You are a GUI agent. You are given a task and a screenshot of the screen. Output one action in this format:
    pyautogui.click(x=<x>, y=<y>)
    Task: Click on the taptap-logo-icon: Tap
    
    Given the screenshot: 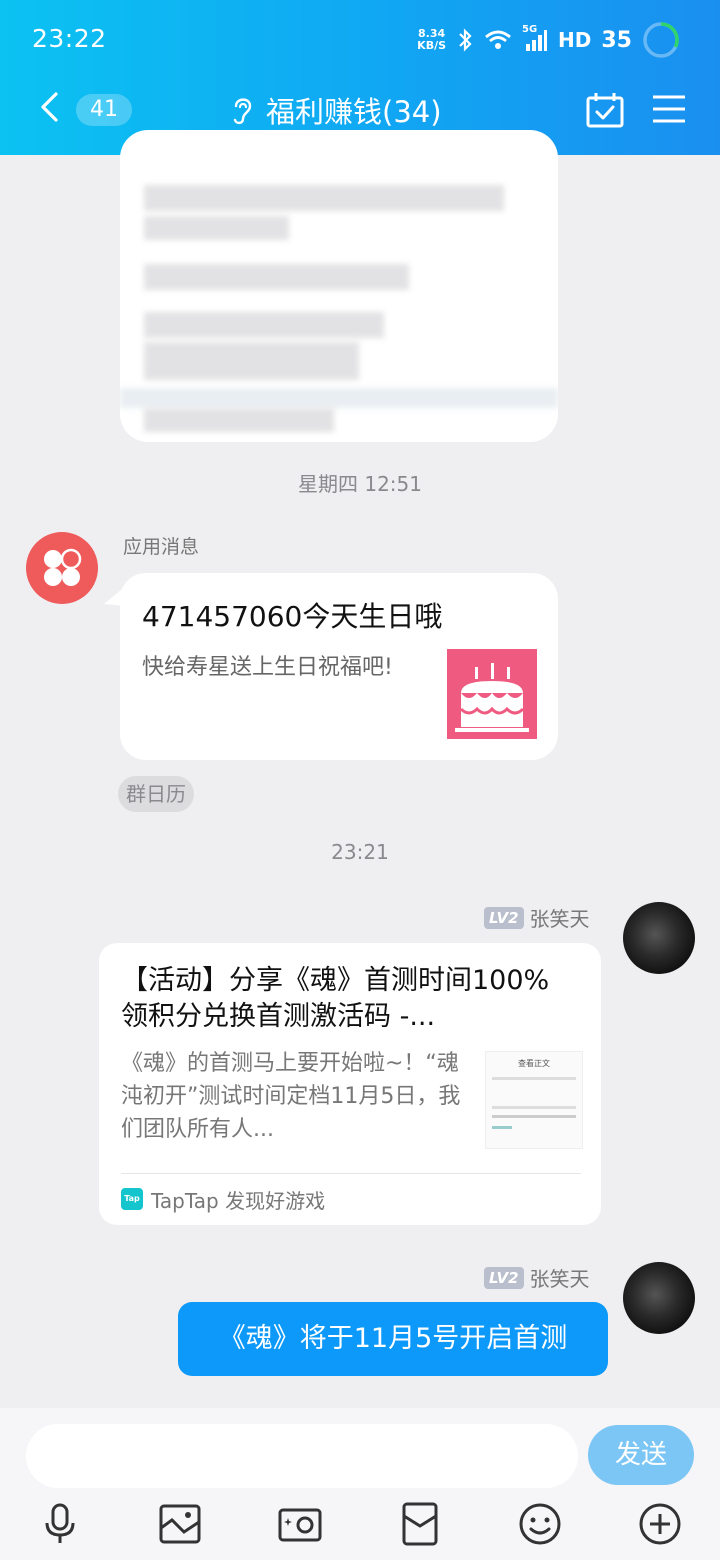 What is the action you would take?
    pyautogui.click(x=132, y=1199)
    